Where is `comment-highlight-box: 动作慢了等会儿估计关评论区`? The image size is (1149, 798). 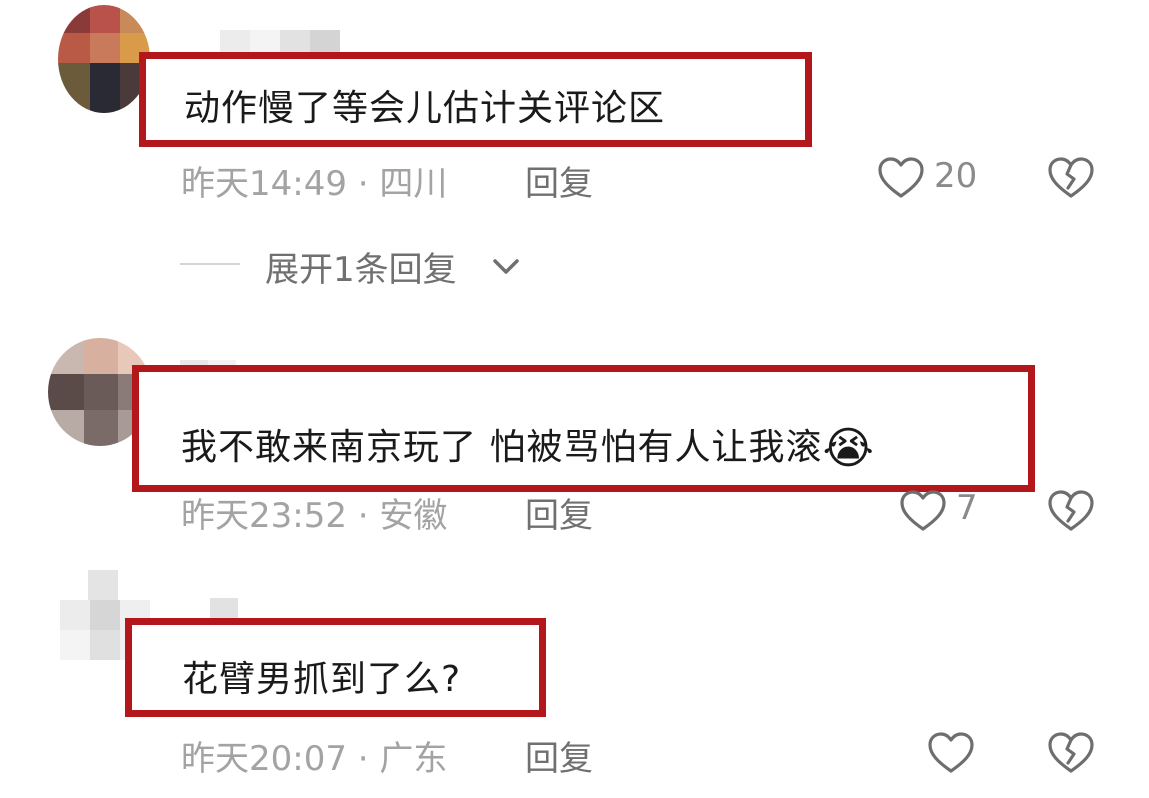
comment-highlight-box: 动作慢了等会儿估计关评论区 is located at coordinates (475, 99).